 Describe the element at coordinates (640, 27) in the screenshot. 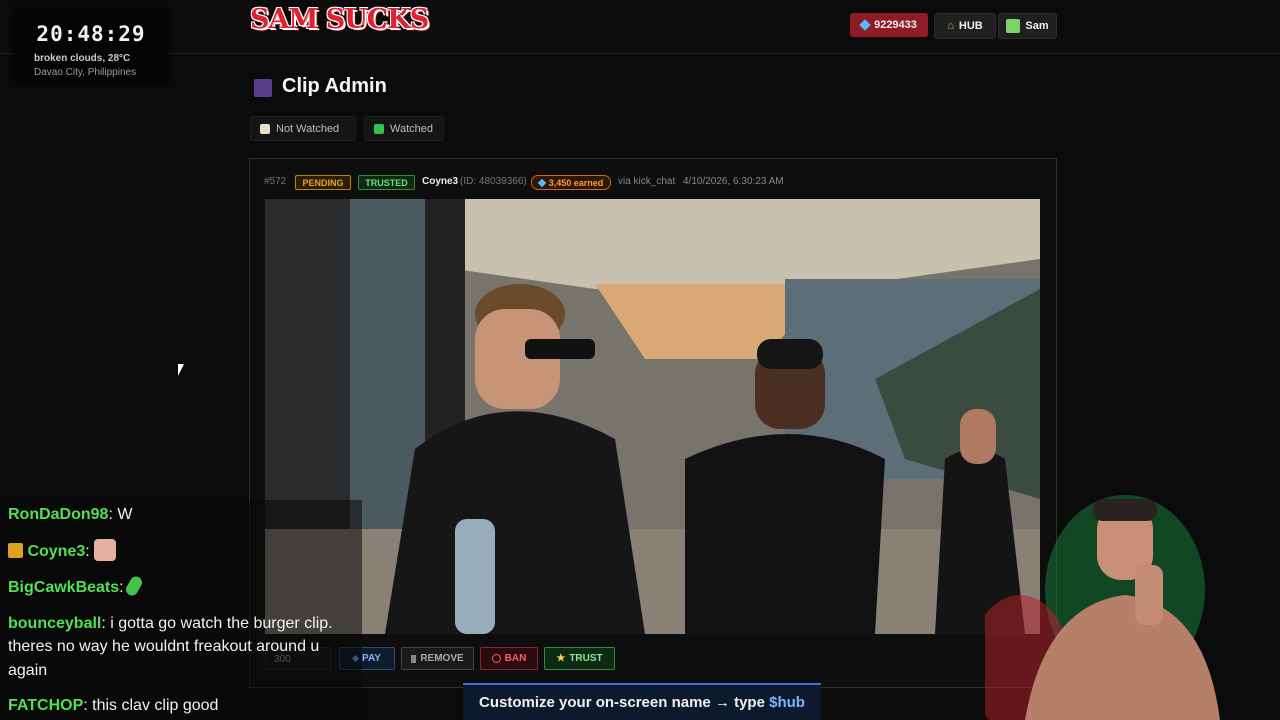

I see `top-navbar` at that location.